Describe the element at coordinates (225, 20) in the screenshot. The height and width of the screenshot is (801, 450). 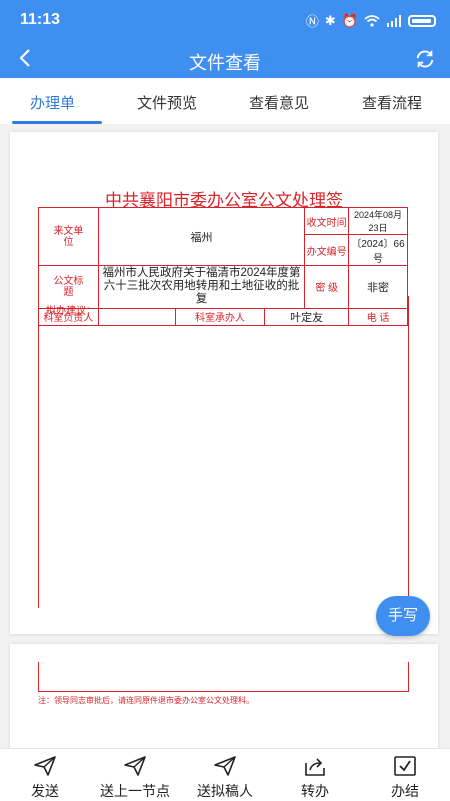
I see `status-bar: 11:13 Ⓝ ✱ ⏰` at that location.